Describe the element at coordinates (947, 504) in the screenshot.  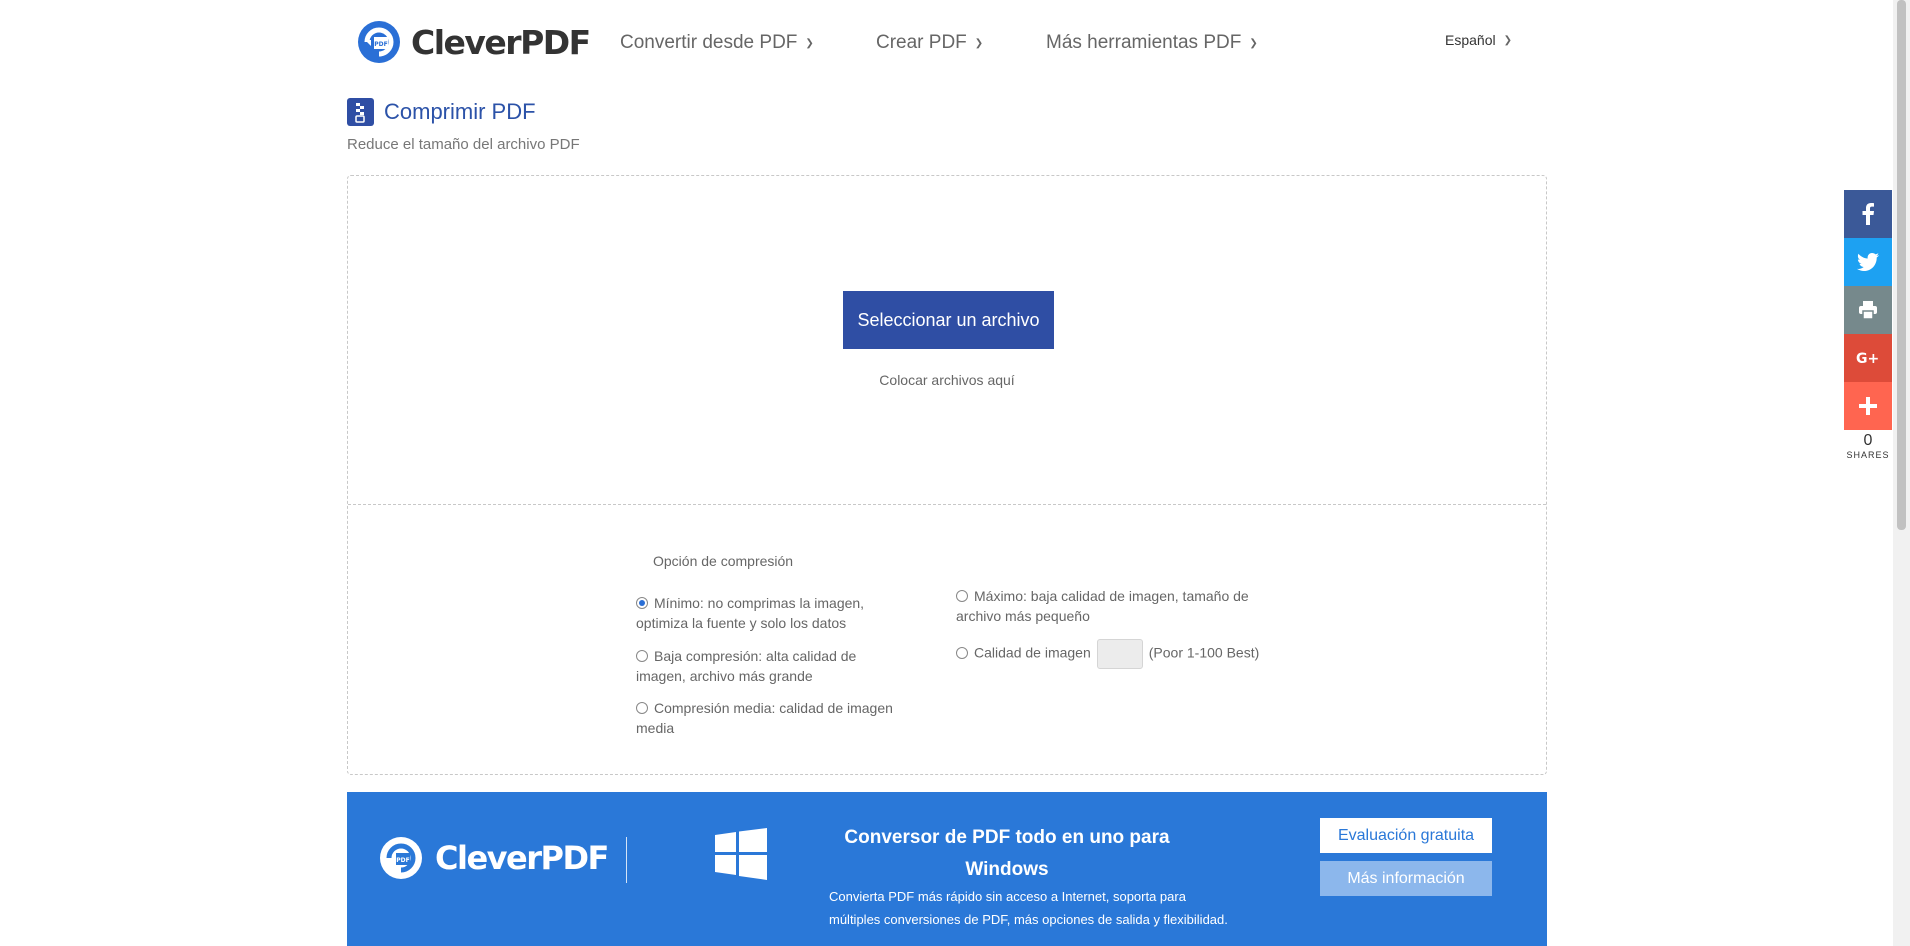
I see `options-divider` at that location.